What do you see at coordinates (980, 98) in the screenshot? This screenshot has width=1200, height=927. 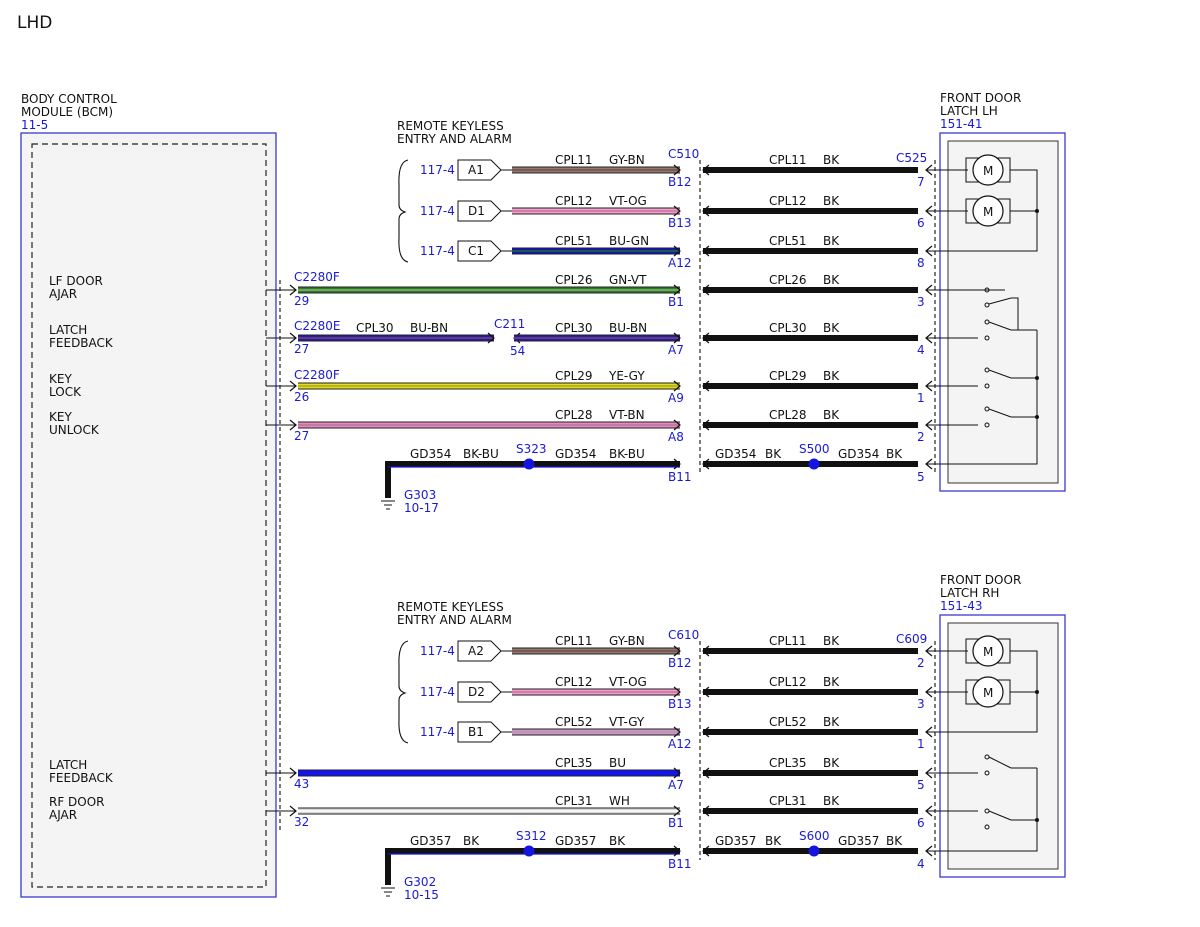 I see `latch-lh-name-line1: FRONT DOOR` at bounding box center [980, 98].